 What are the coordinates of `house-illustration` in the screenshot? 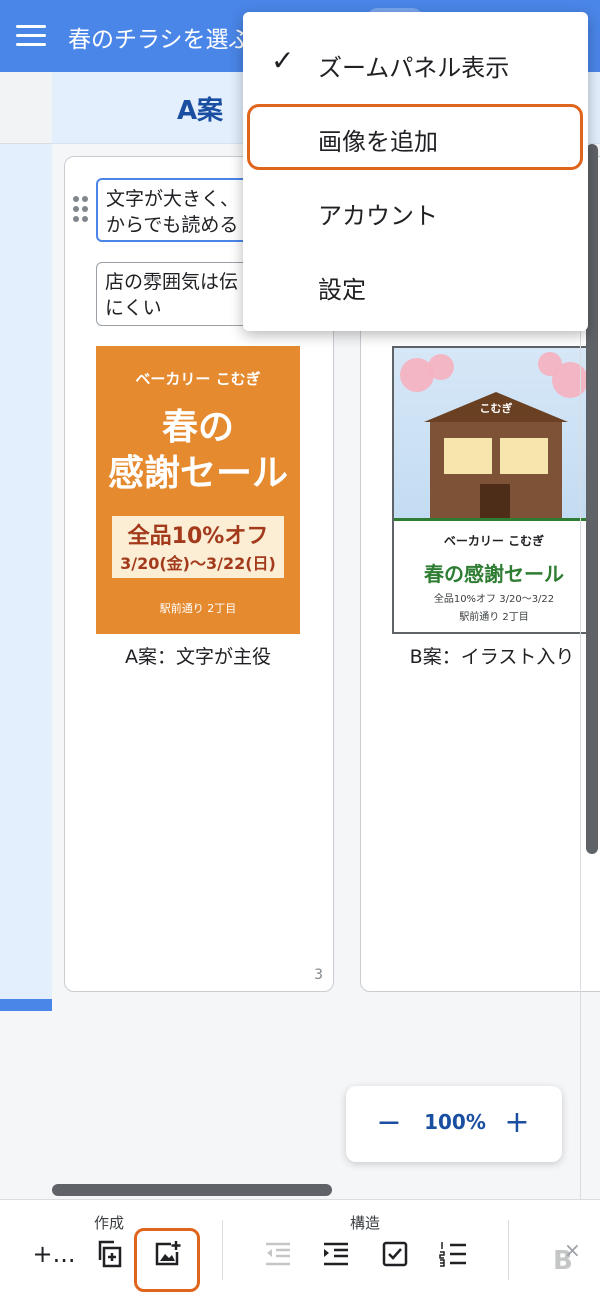 It's located at (496, 471).